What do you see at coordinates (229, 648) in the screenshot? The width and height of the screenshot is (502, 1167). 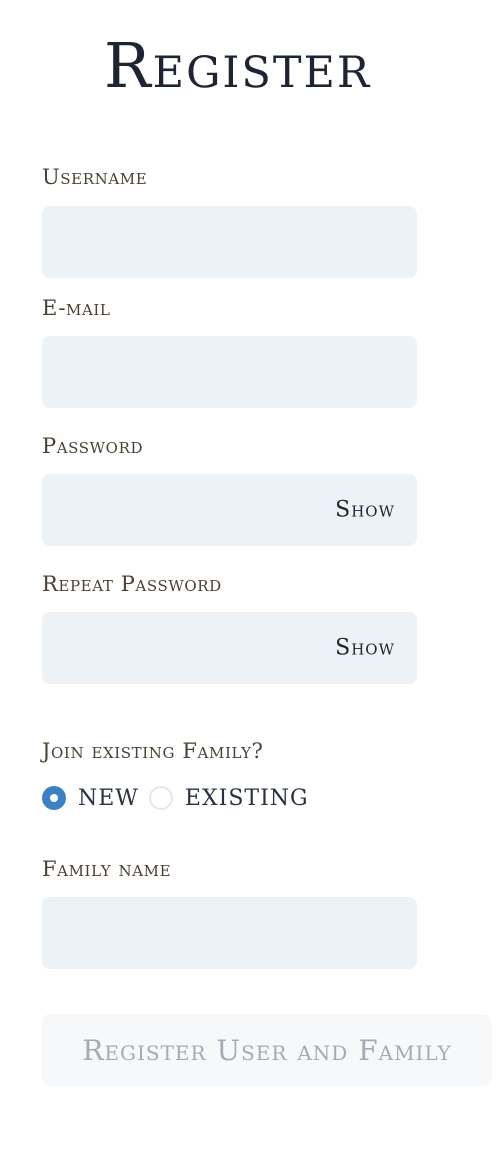 I see `repeat-password-field-container: Show` at bounding box center [229, 648].